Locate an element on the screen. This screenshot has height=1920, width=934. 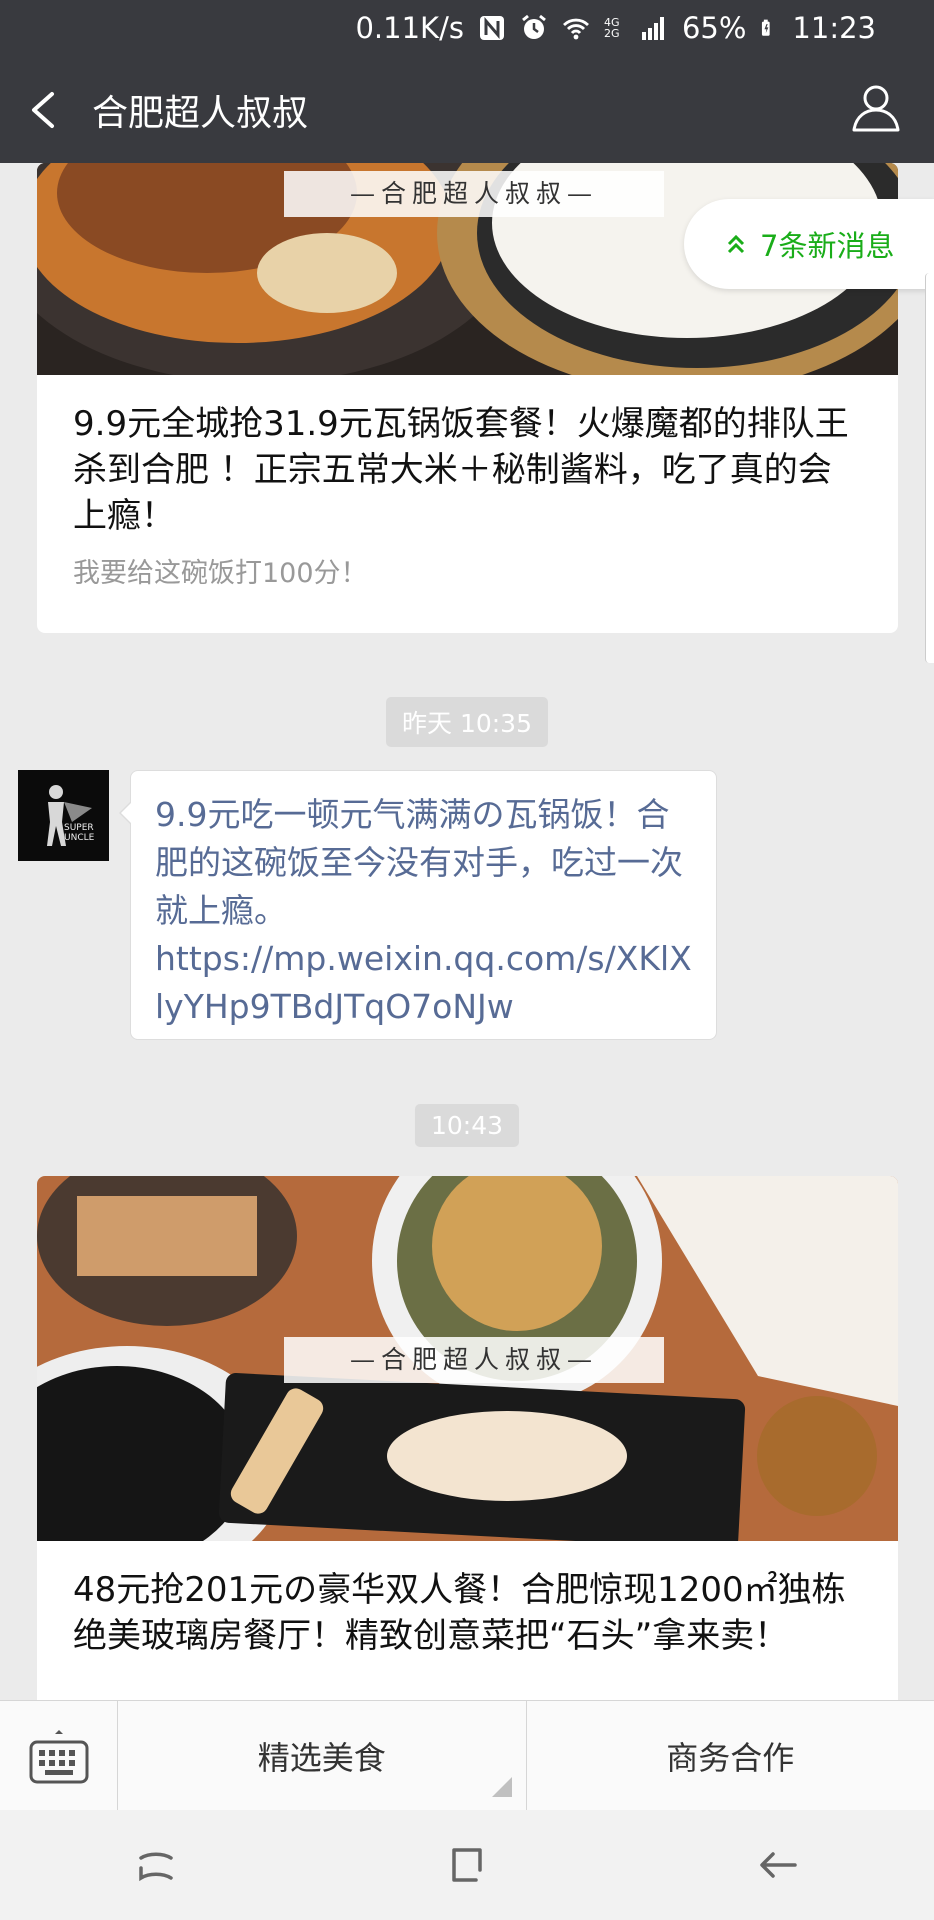
menu-item-label: 商务合作 is located at coordinates (730, 1758).